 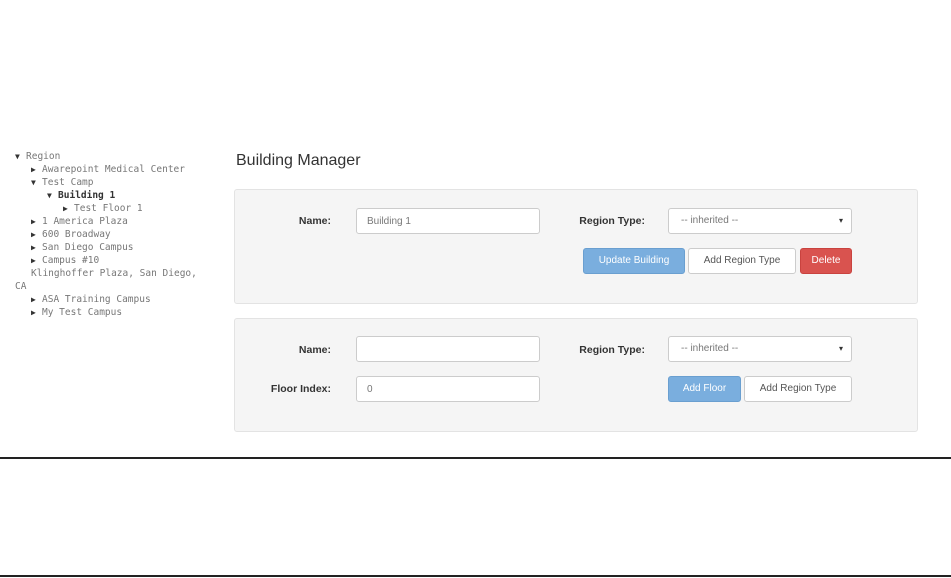 I want to click on tree-item-my-test-campus: ▶ My Test Campus, so click(x=115, y=312).